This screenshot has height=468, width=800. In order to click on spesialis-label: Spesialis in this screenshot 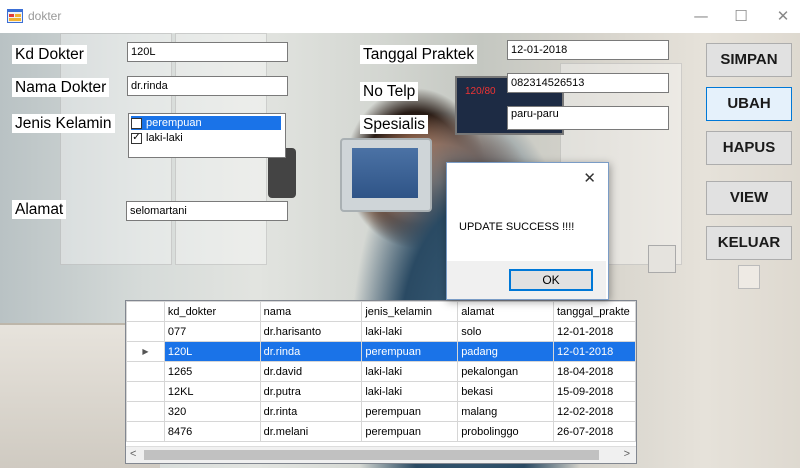, I will do `click(394, 124)`.